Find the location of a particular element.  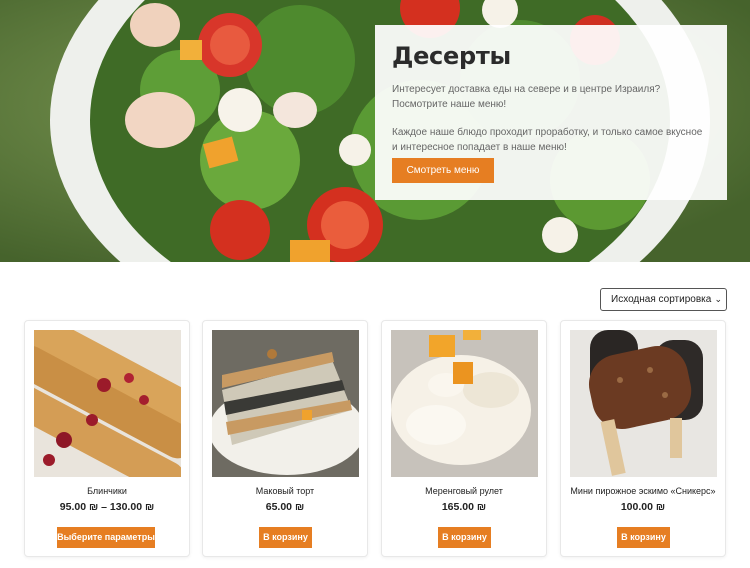

product-price: 95.00 ₪ – 130.00 ₪ is located at coordinates (107, 507).